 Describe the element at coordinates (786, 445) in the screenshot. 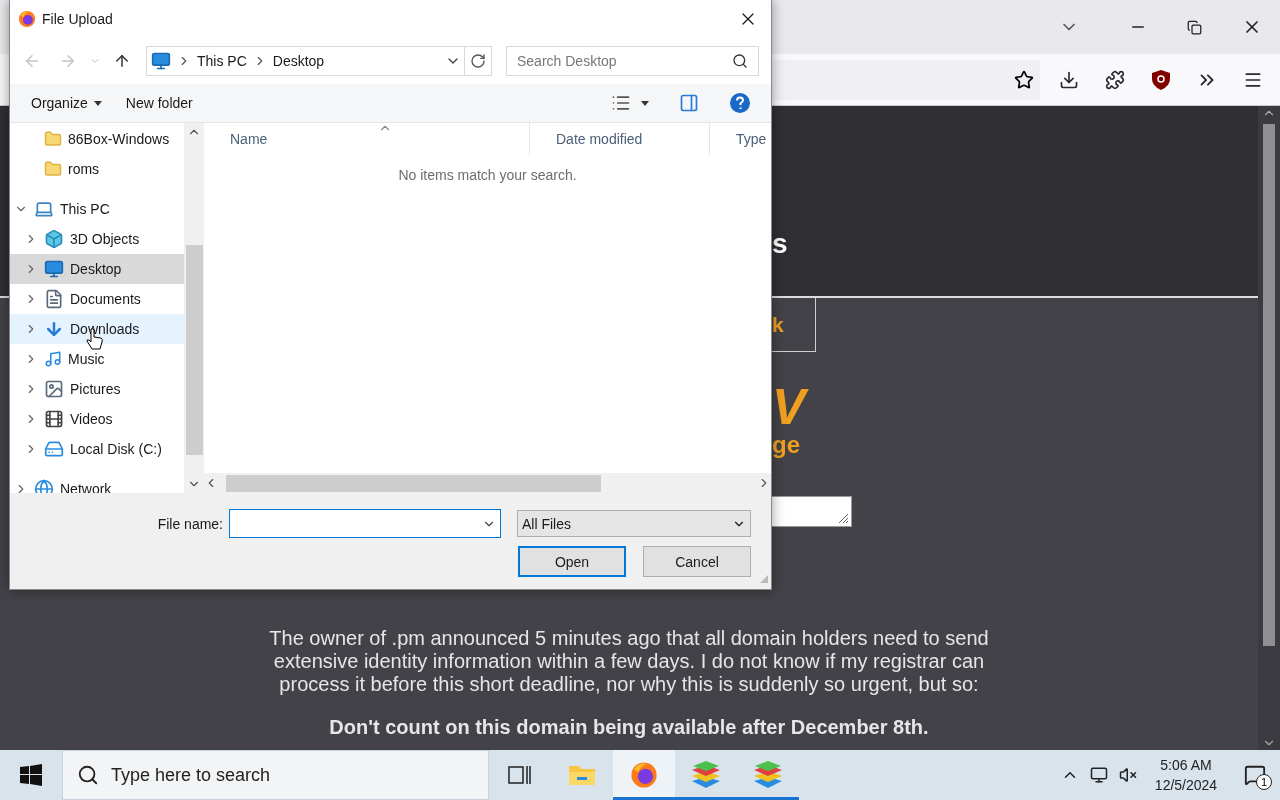

I see `site-subtitle: ge` at that location.